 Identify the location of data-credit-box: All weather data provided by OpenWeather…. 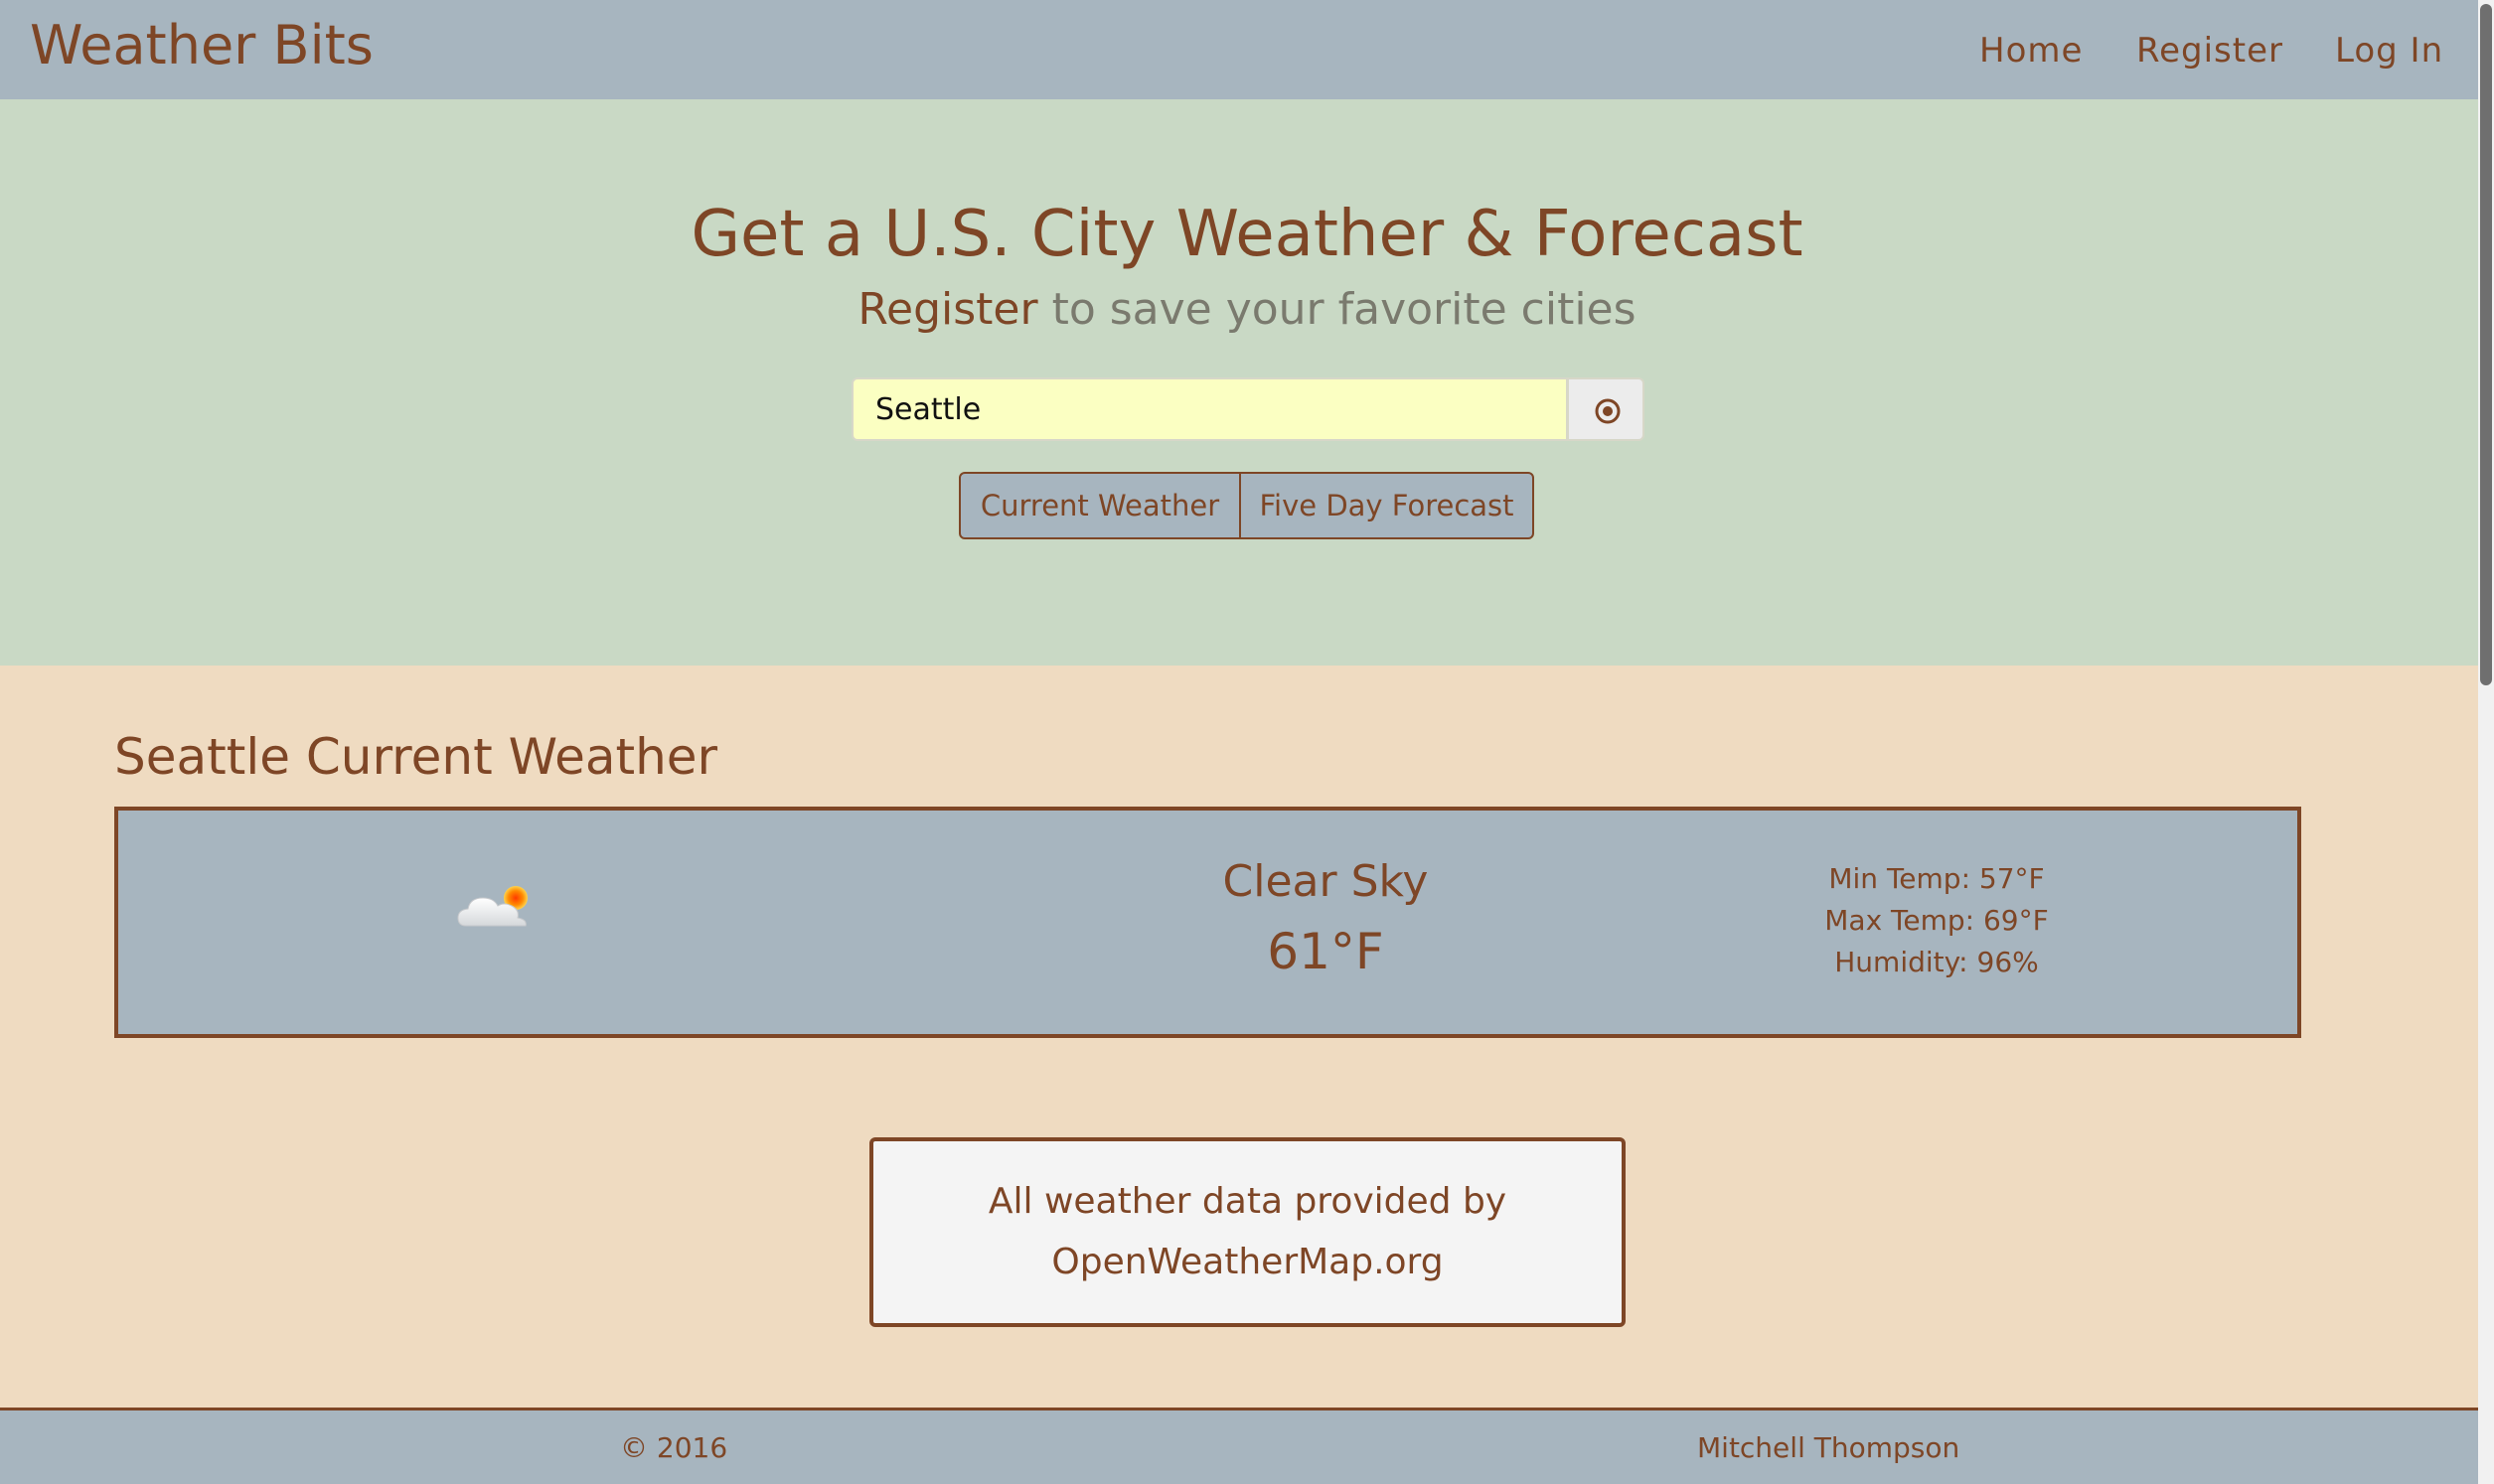
(1248, 1232).